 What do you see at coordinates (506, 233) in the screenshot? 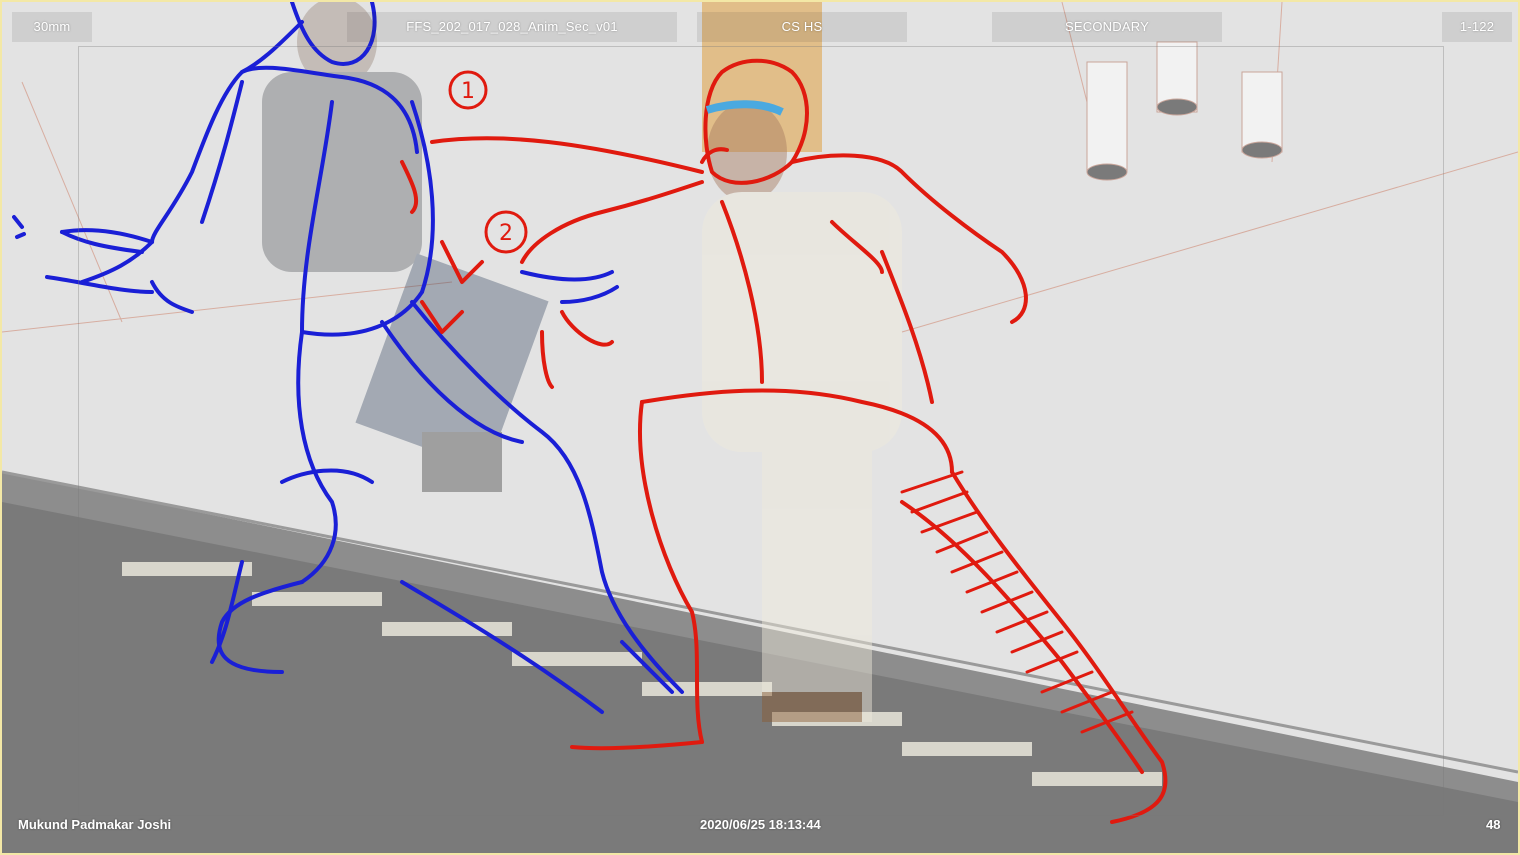
I see `svg-text: 2` at bounding box center [506, 233].